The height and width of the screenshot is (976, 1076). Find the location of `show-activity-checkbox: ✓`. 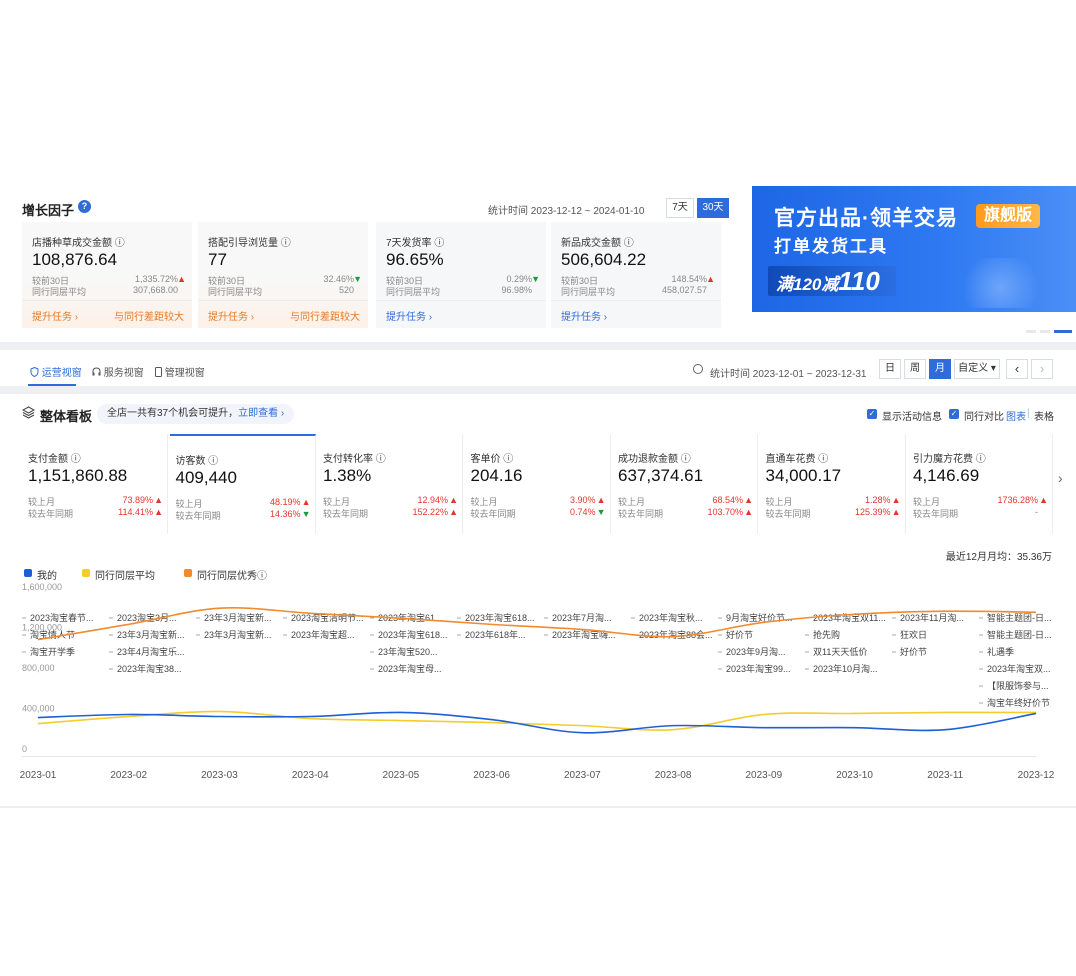

show-activity-checkbox: ✓ is located at coordinates (872, 414).